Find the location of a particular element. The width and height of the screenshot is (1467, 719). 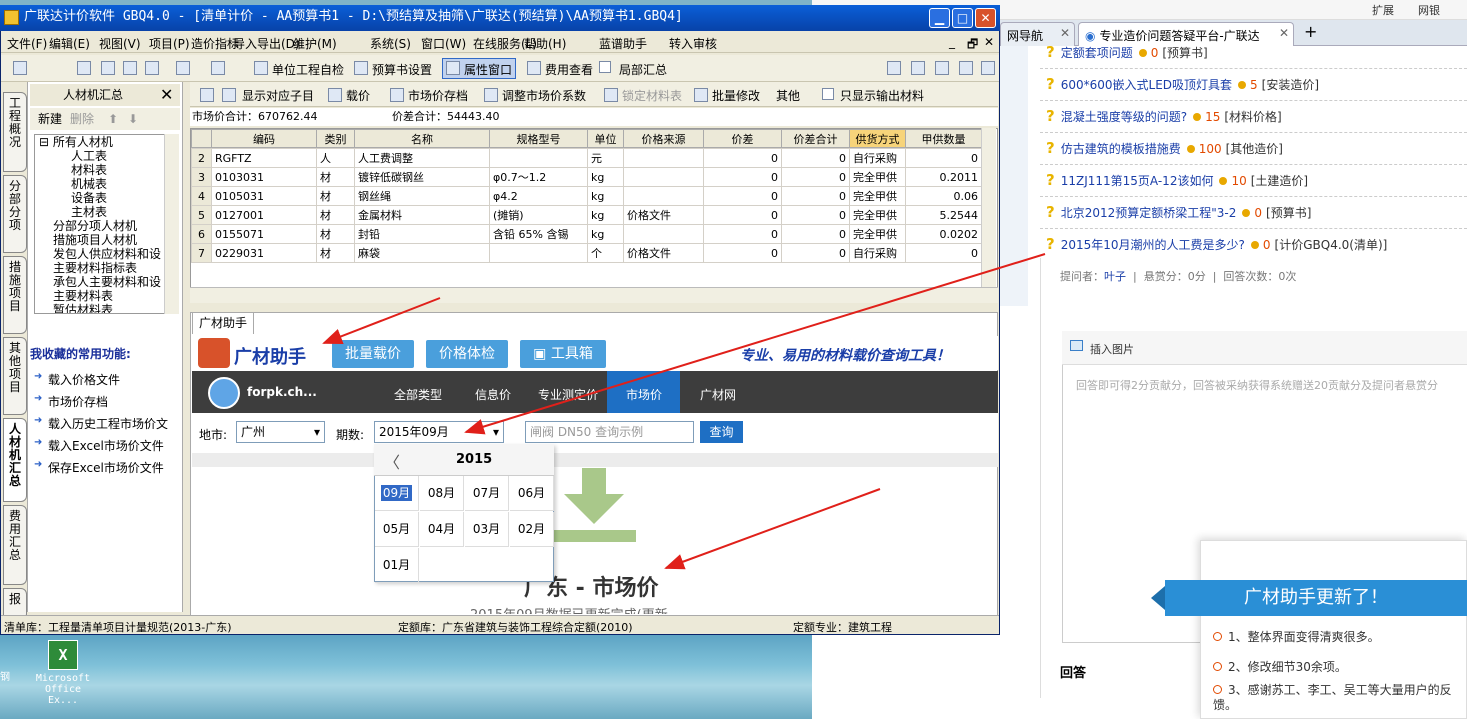

arrow-to-assistant is located at coordinates (381, 320).